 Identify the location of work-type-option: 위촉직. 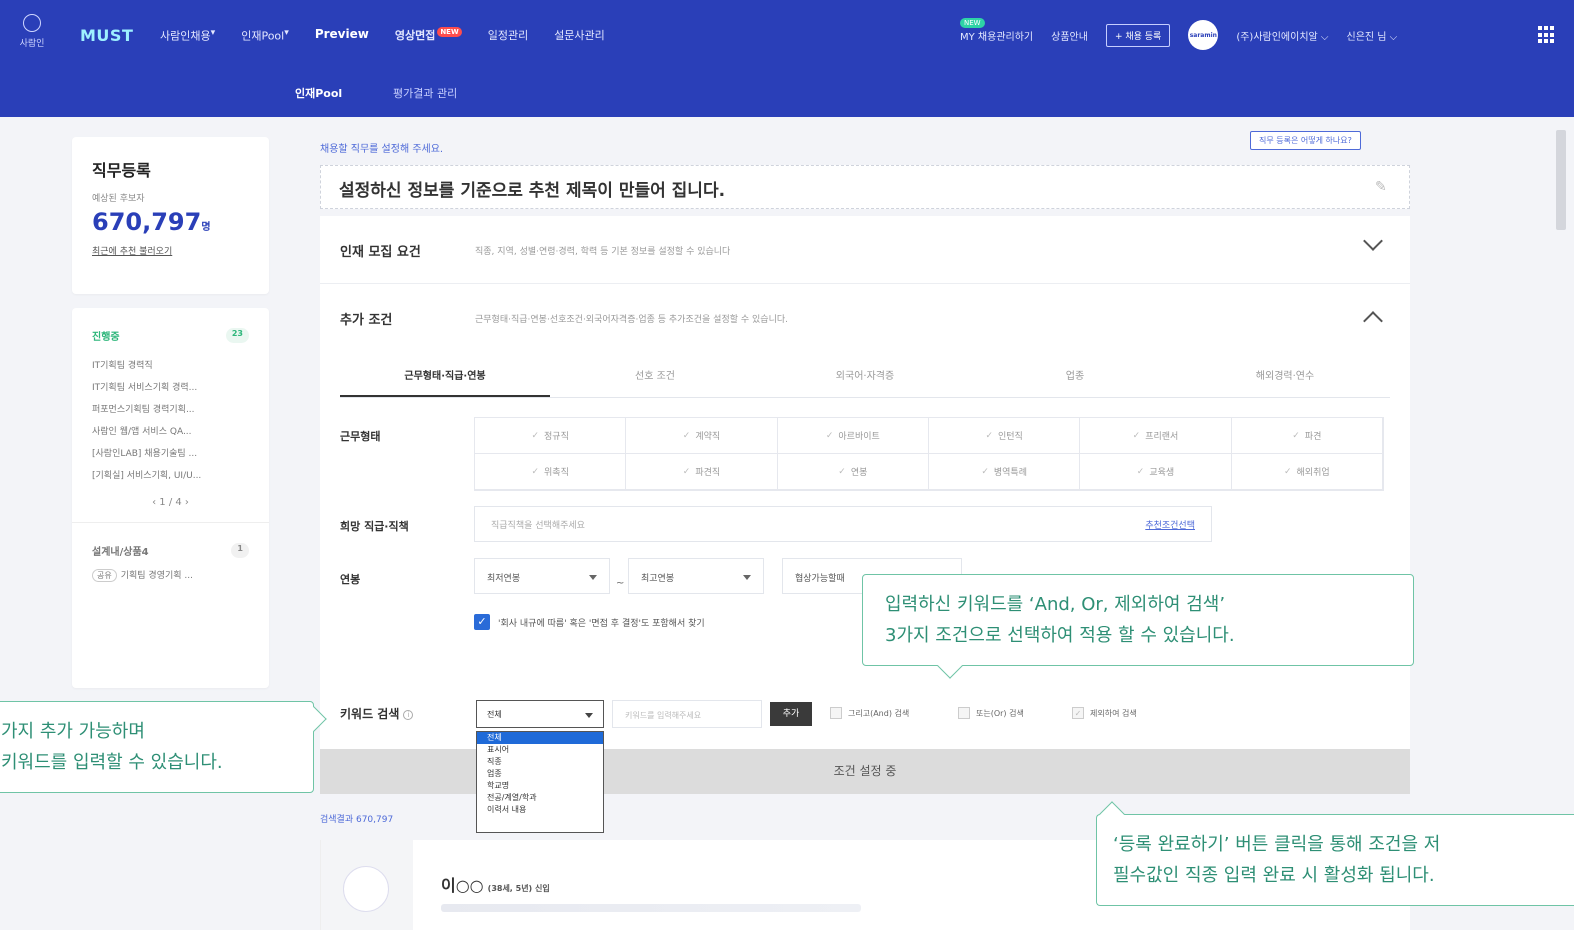
(551, 472).